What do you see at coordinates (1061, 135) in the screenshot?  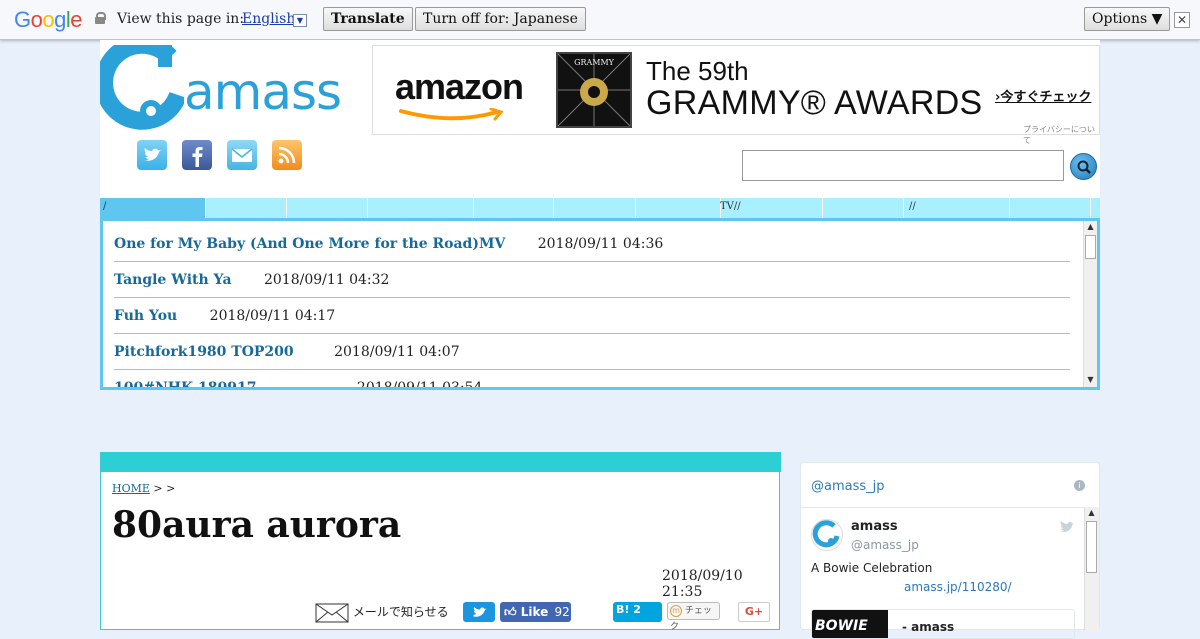 I see `ad-privacy-link: プライバシーについて` at bounding box center [1061, 135].